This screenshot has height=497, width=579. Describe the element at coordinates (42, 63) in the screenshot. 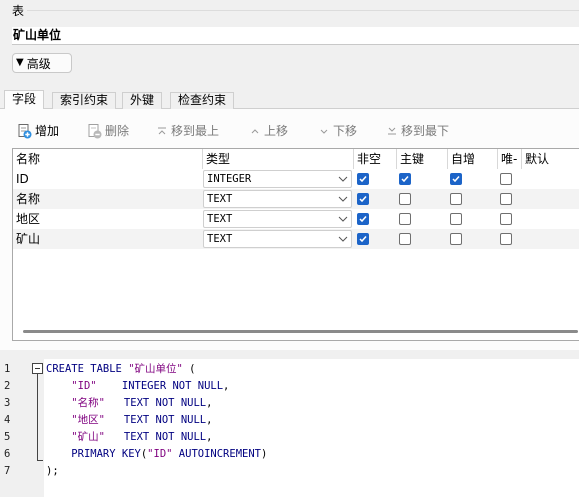

I see `advanced-button: ▼ 高级` at that location.